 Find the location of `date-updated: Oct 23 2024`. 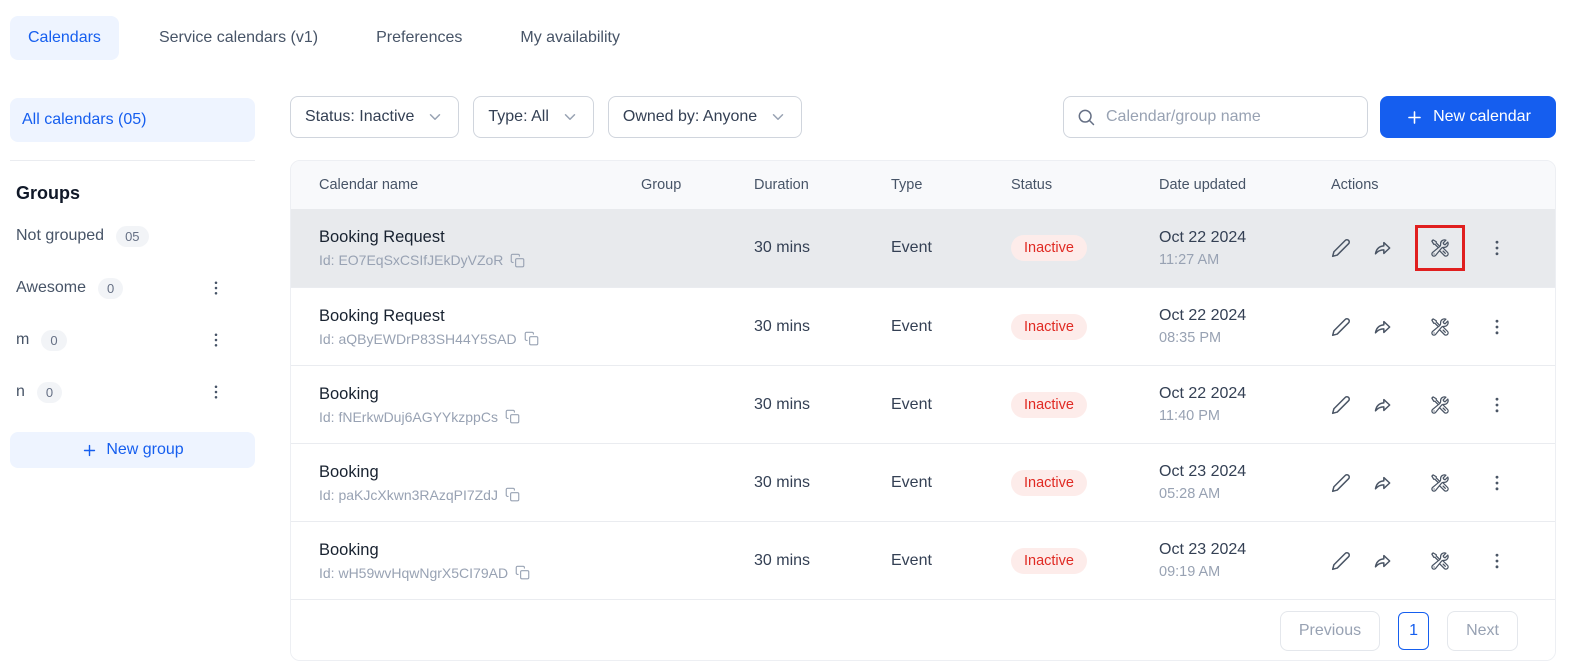

date-updated: Oct 23 2024 is located at coordinates (1203, 471).